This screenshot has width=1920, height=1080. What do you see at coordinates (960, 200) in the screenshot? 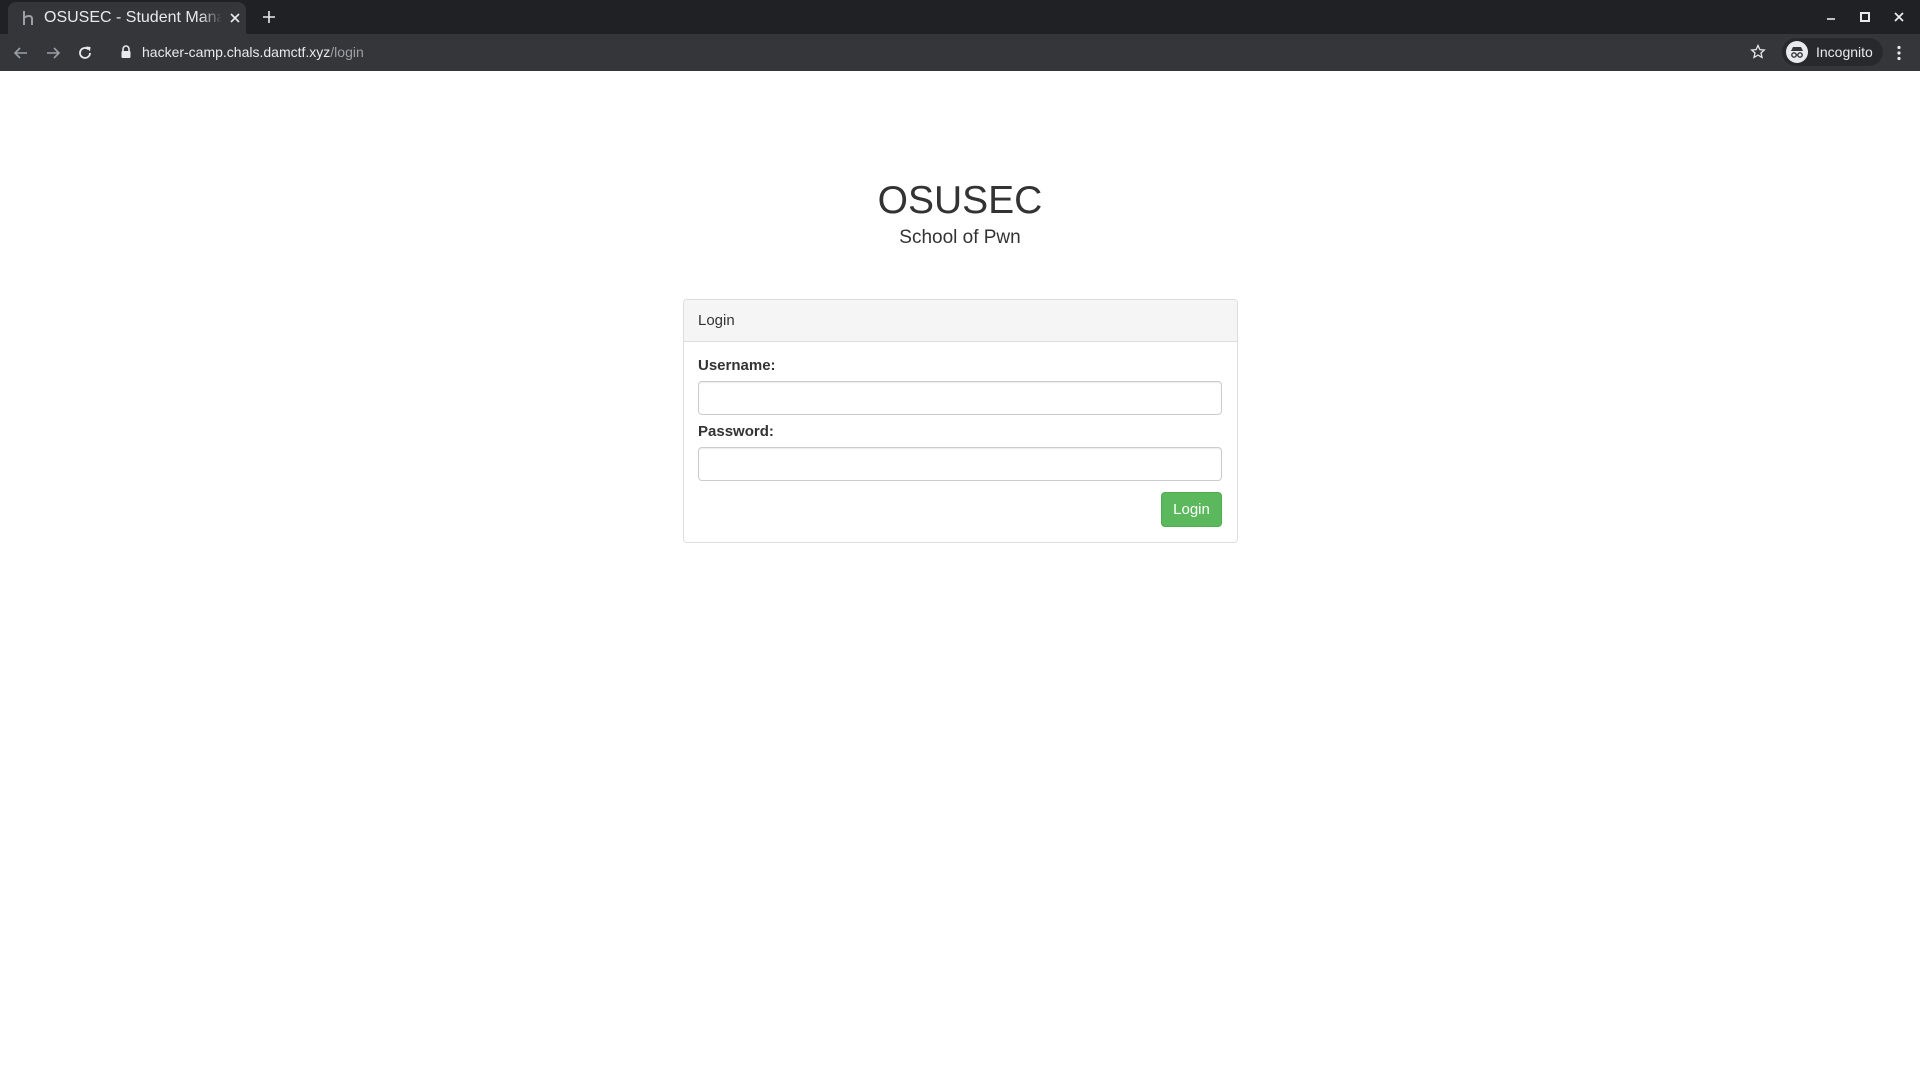
I see `page-title: OSUSEC` at bounding box center [960, 200].